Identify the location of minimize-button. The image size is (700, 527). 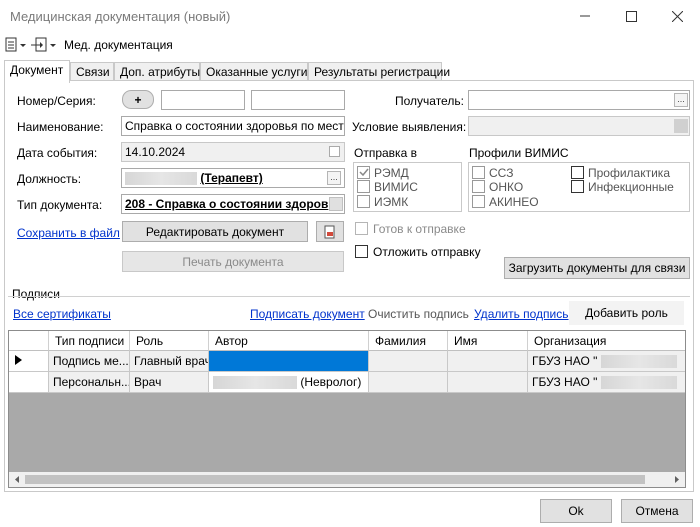
(585, 16).